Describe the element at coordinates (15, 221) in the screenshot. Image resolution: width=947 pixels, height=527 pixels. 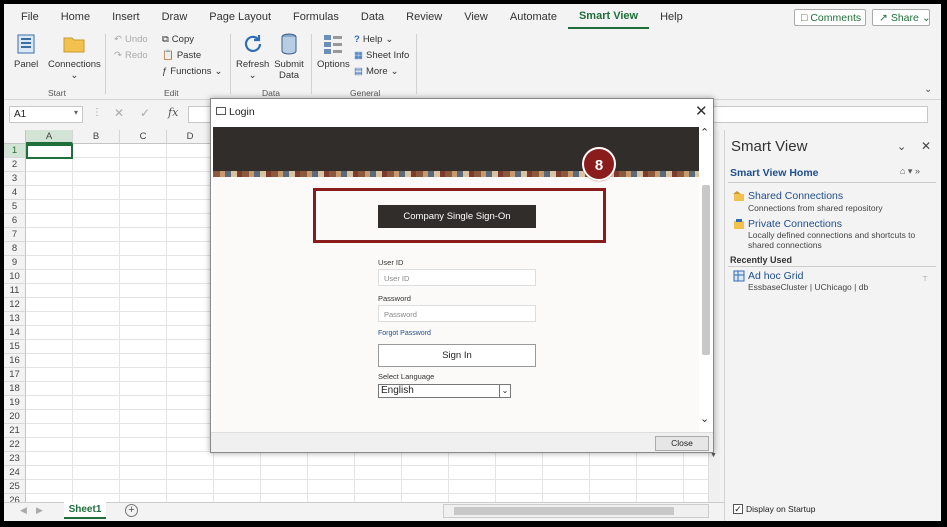
I see `row-header: 6` at that location.